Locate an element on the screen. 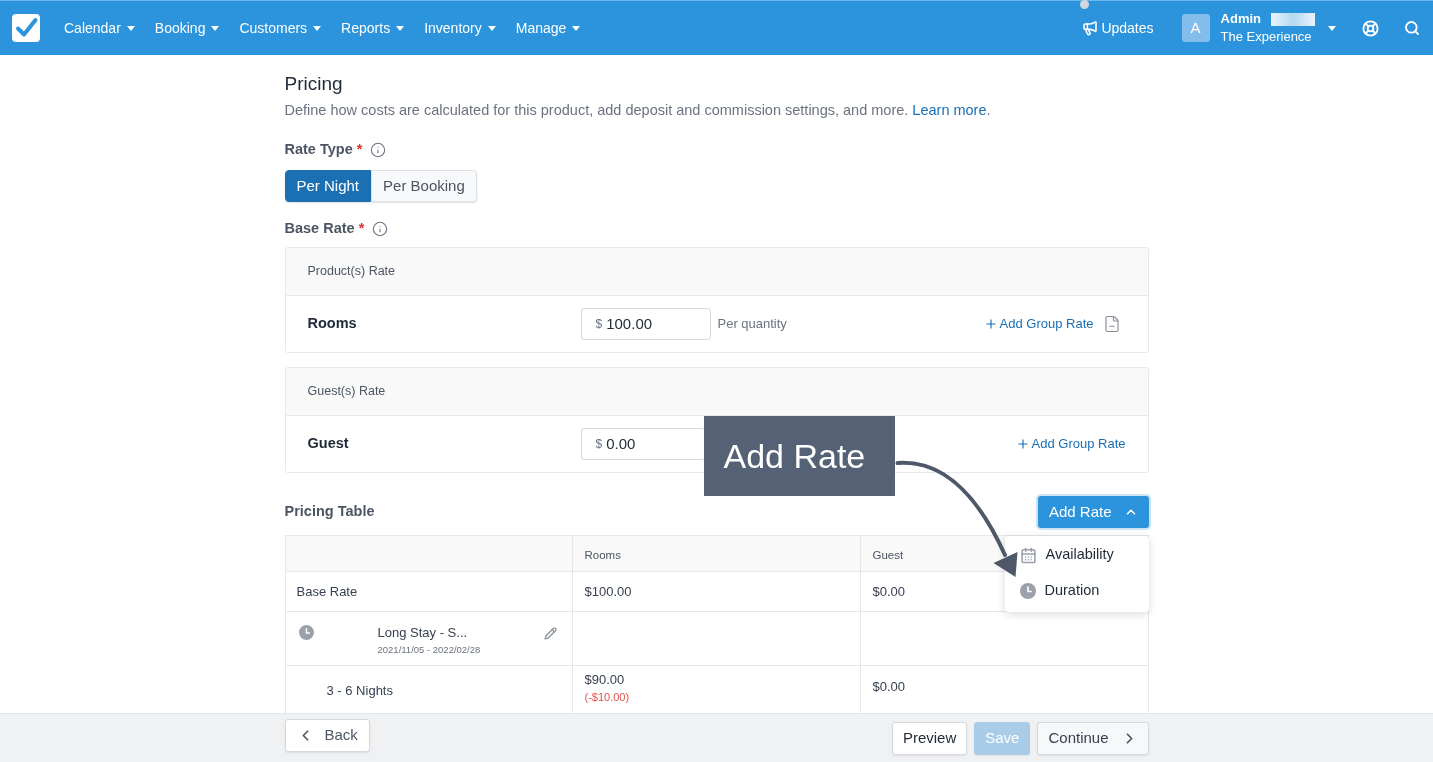 This screenshot has width=1433, height=762. search-icon is located at coordinates (1412, 28).